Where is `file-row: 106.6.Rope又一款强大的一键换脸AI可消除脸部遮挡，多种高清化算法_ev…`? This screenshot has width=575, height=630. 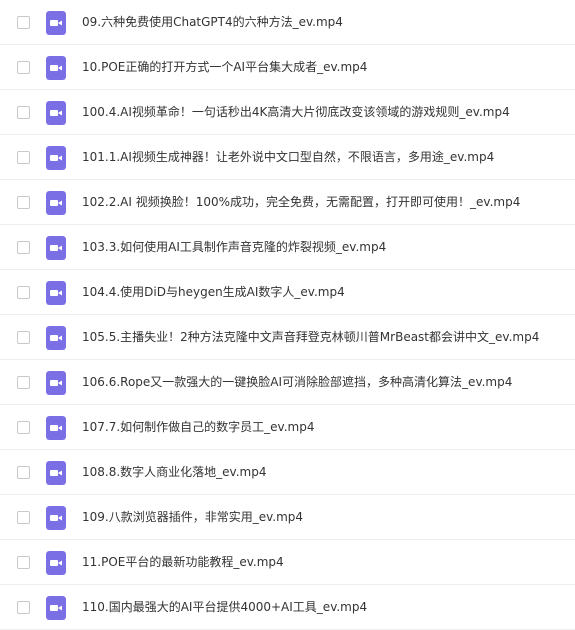
file-row: 106.6.Rope又一款强大的一键换脸AI可消除脸部遮挡，多种高清化算法_ev… is located at coordinates (287, 382).